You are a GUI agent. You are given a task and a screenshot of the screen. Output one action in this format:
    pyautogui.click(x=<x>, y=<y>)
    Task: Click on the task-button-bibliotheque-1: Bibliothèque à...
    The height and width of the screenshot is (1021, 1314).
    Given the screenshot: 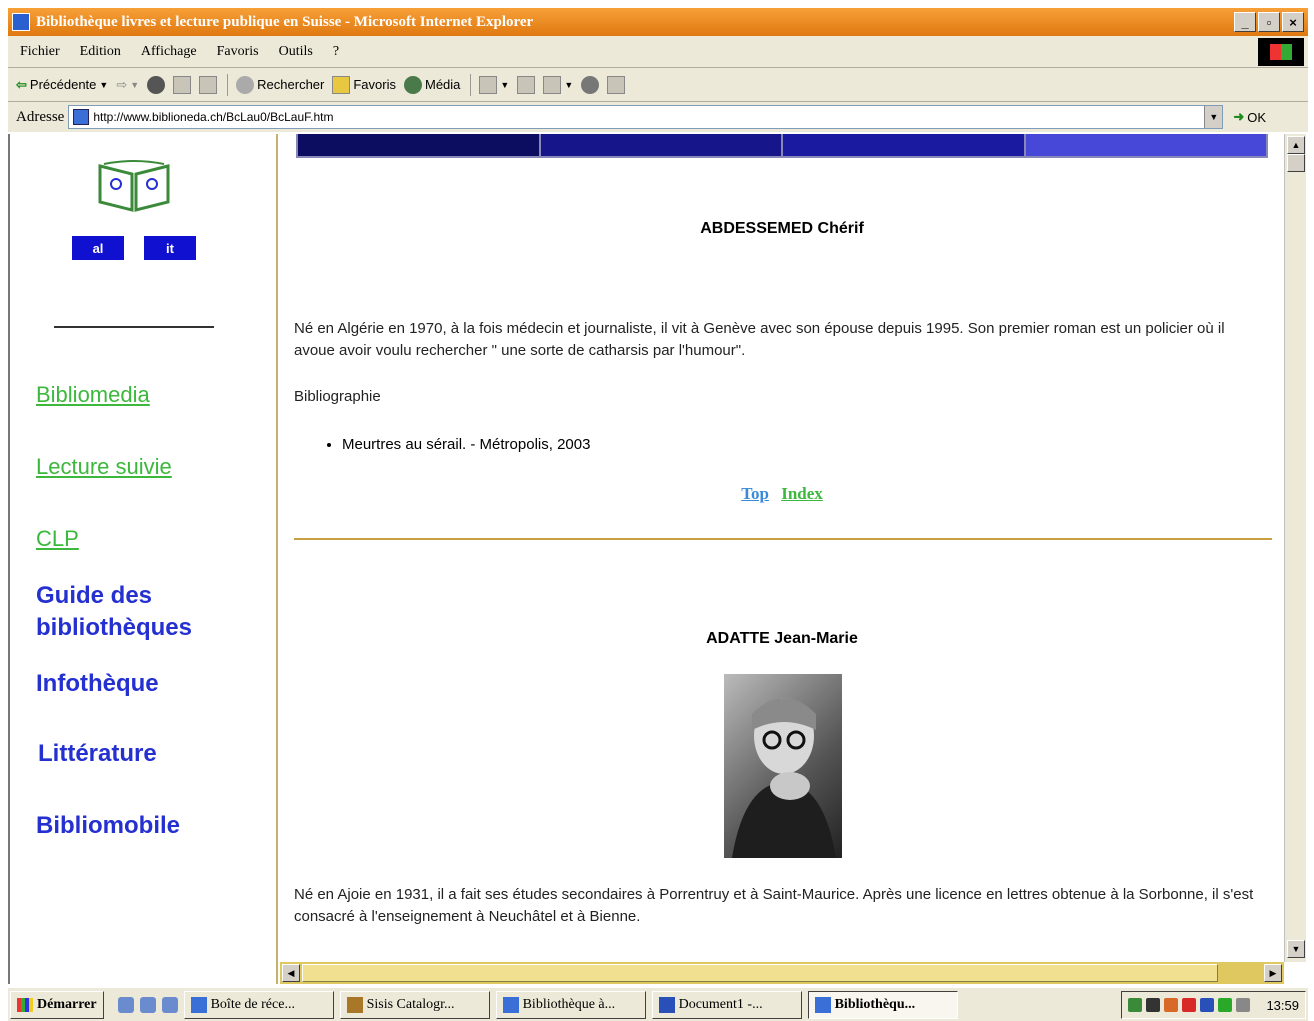 What is the action you would take?
    pyautogui.click(x=570, y=1004)
    